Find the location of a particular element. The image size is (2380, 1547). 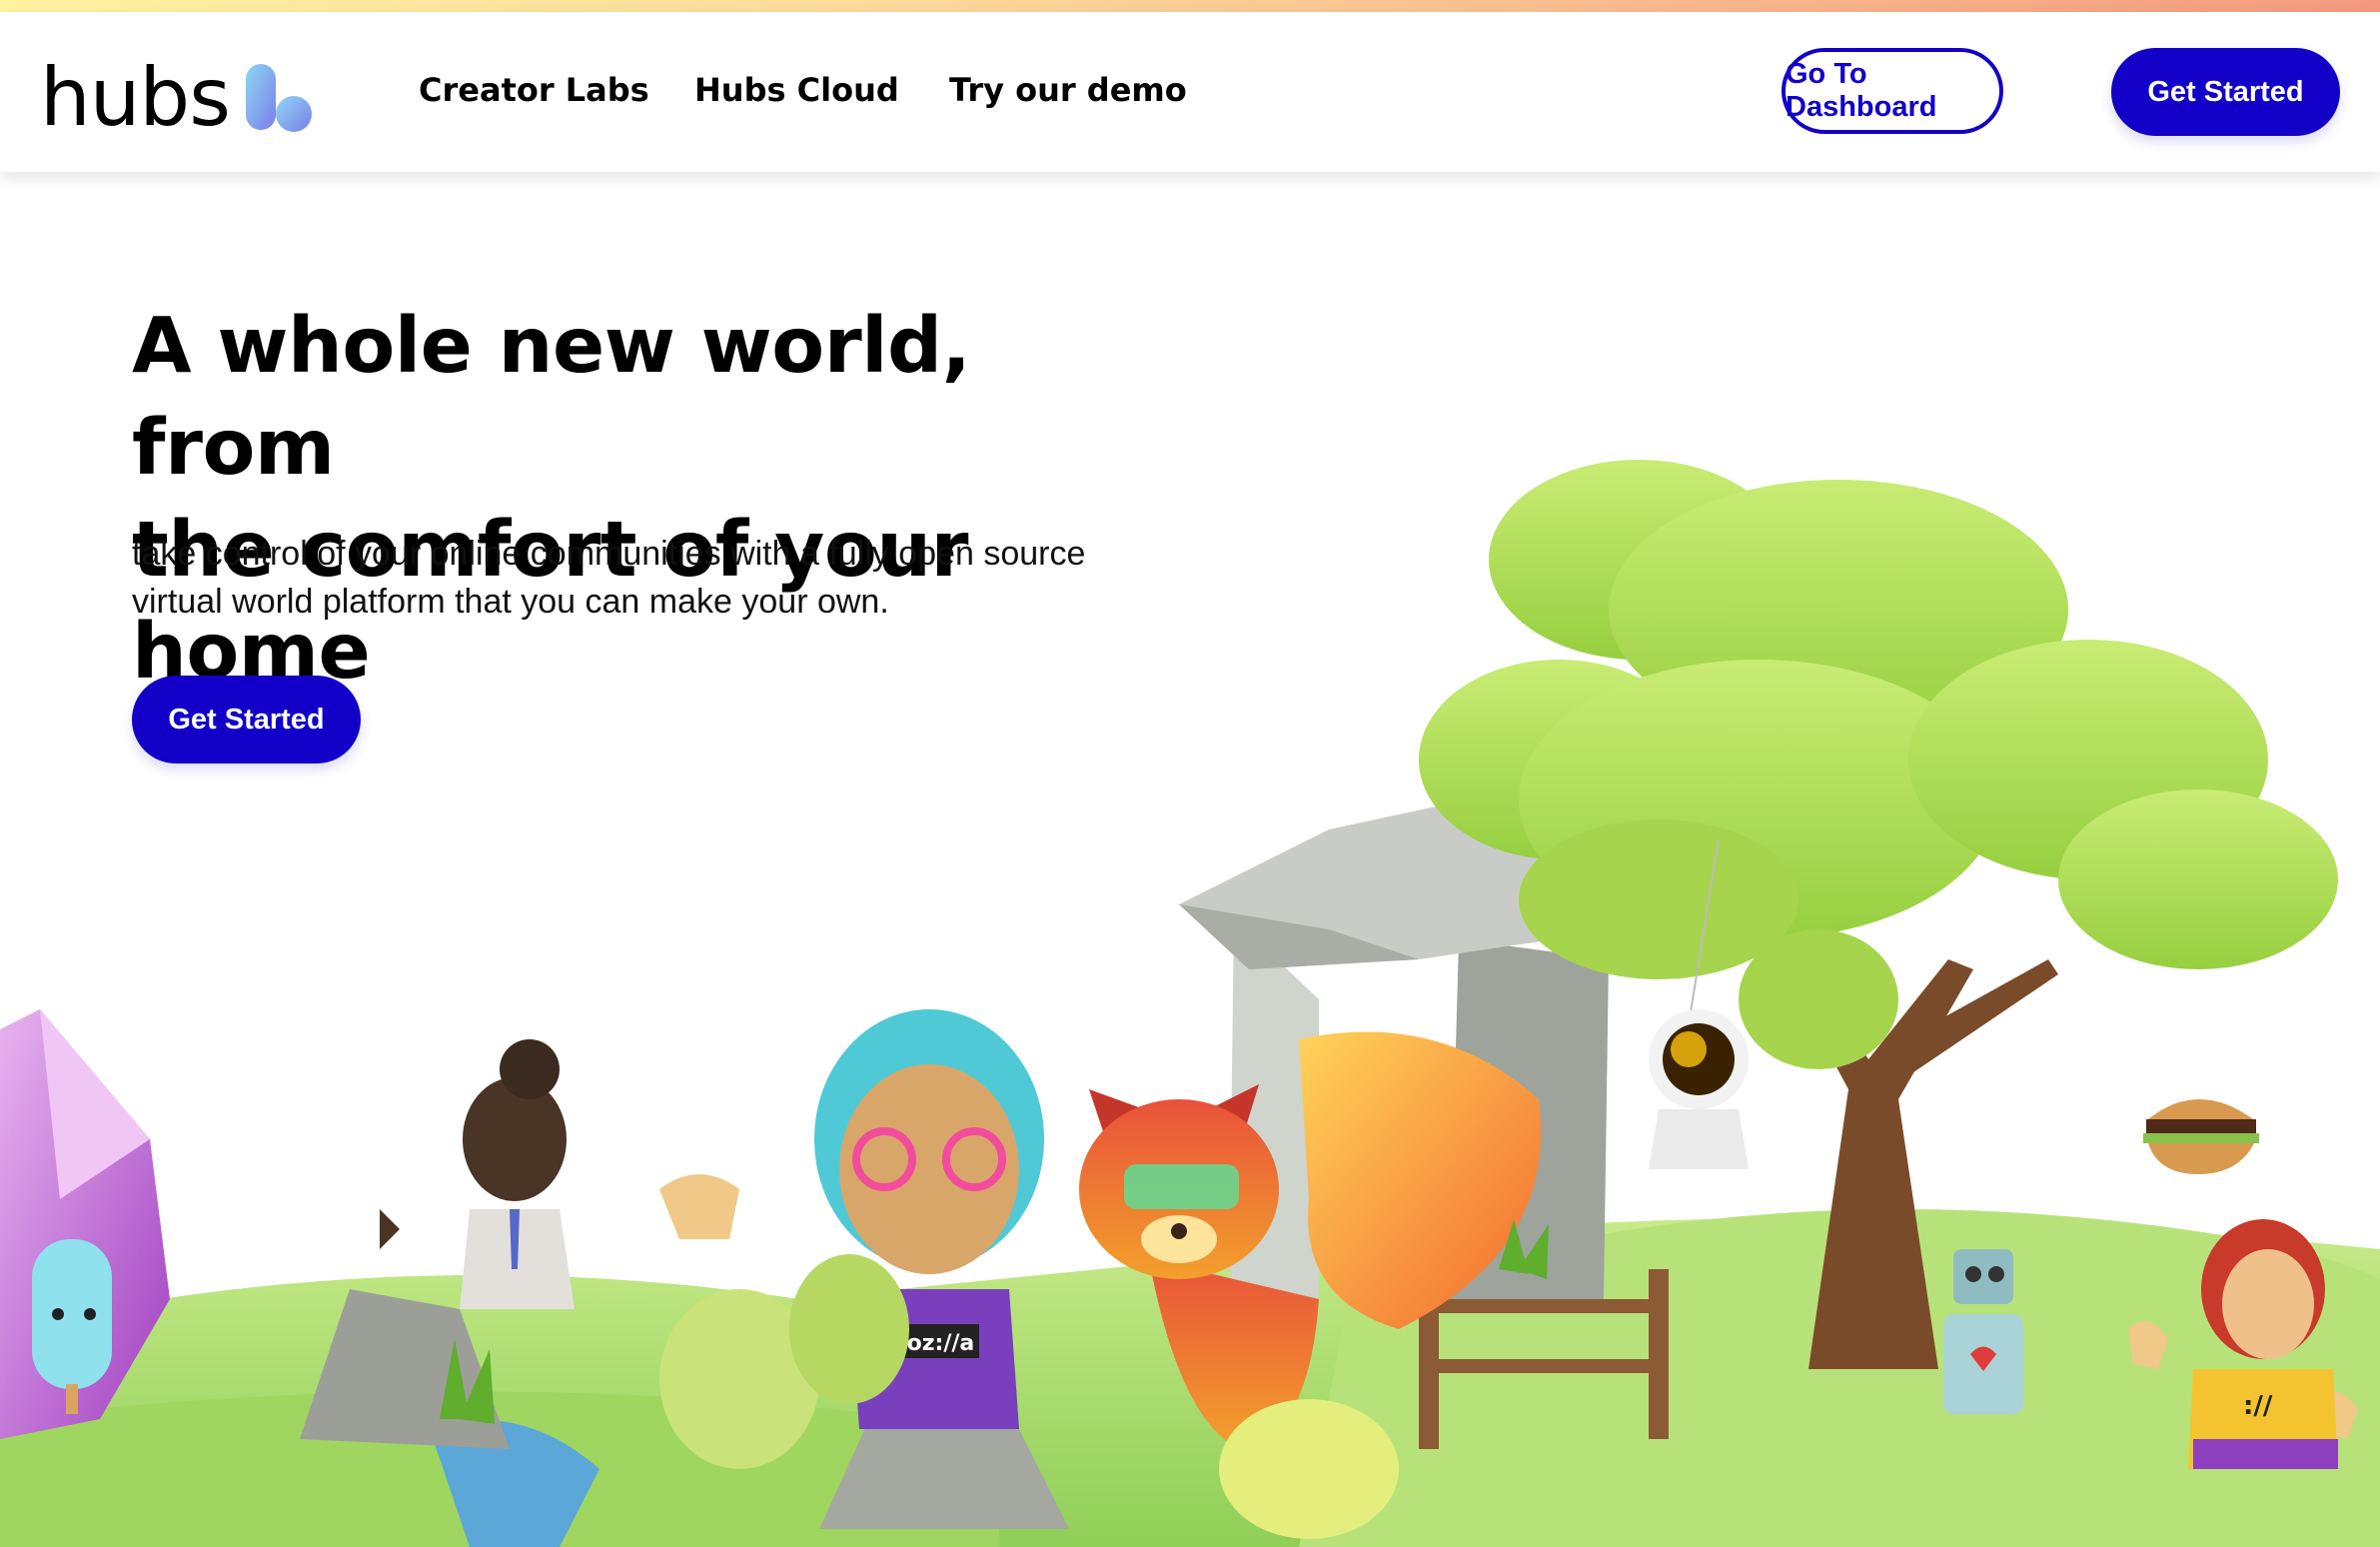

nav-hubs-cloud: Hubs Cloud is located at coordinates (796, 90).